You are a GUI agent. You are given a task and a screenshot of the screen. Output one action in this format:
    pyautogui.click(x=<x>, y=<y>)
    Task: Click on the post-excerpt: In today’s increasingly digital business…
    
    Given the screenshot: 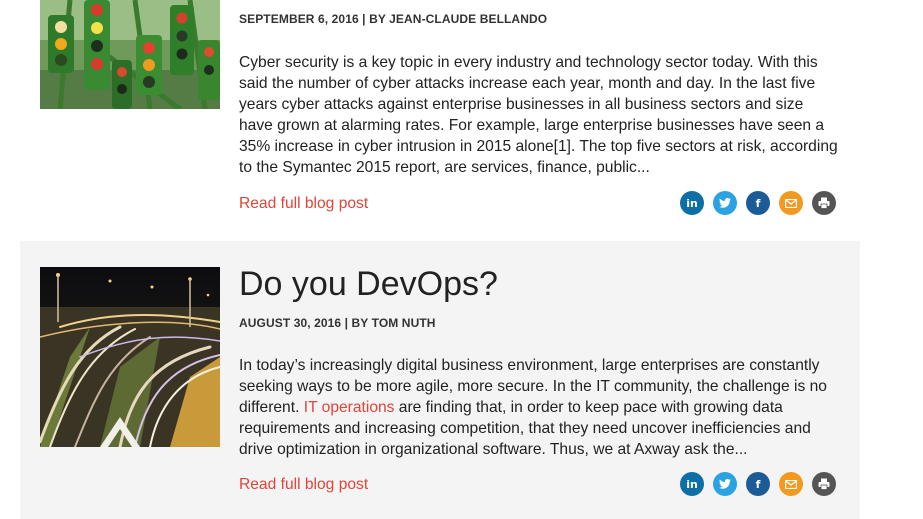 What is the action you would take?
    pyautogui.click(x=539, y=407)
    